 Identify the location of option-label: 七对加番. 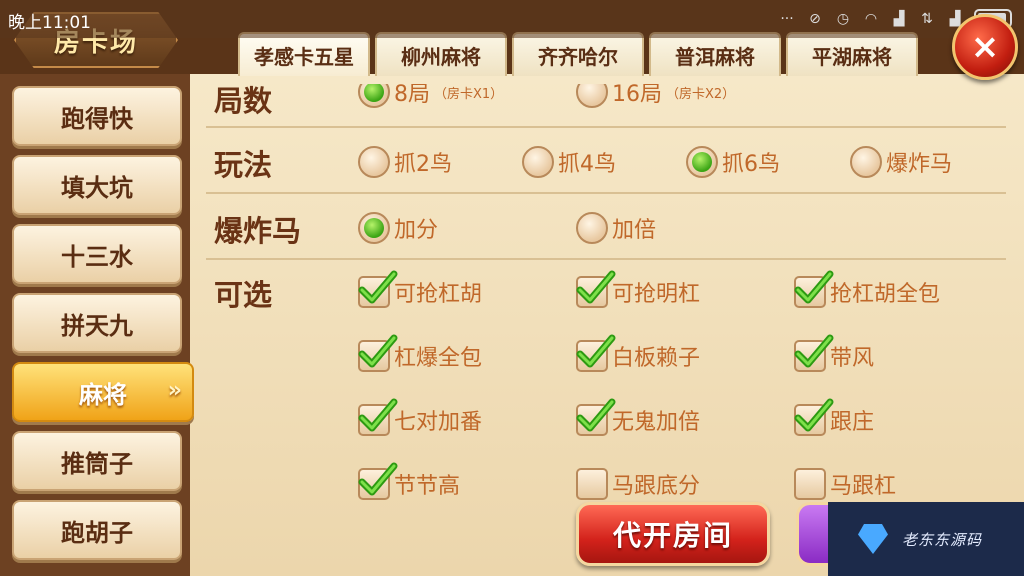
(438, 422).